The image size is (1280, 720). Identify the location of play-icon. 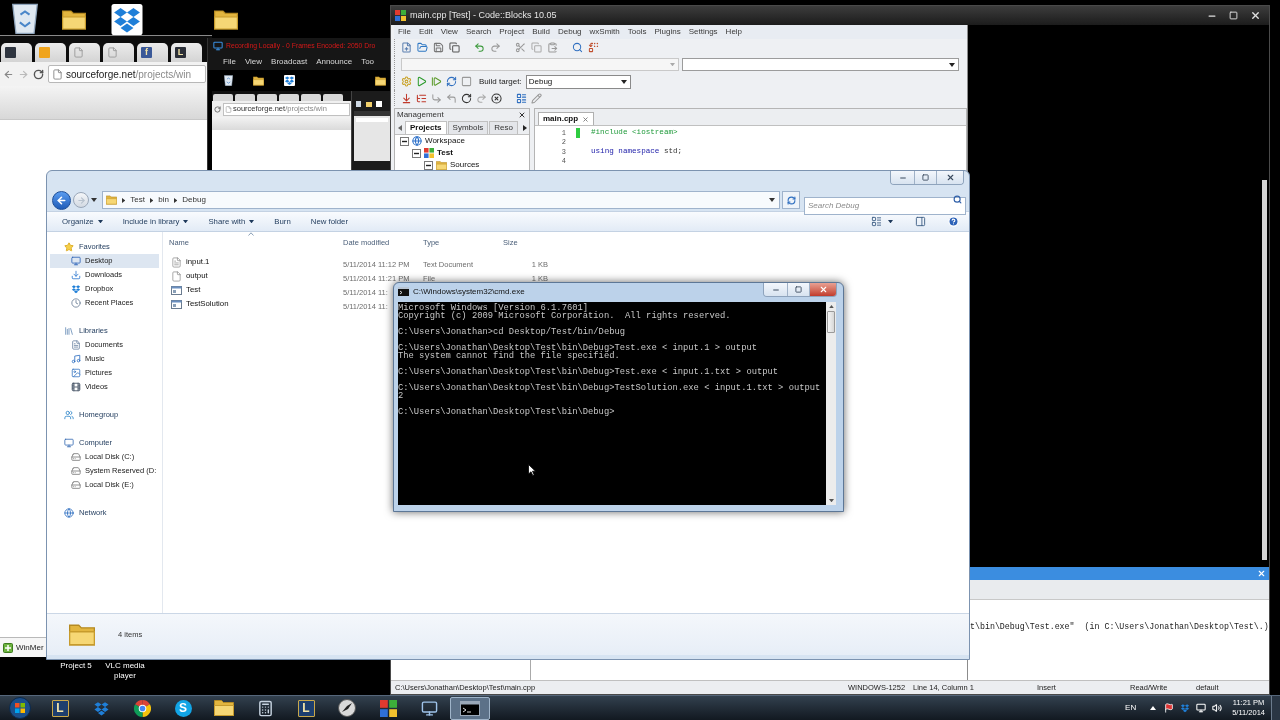
(421, 81).